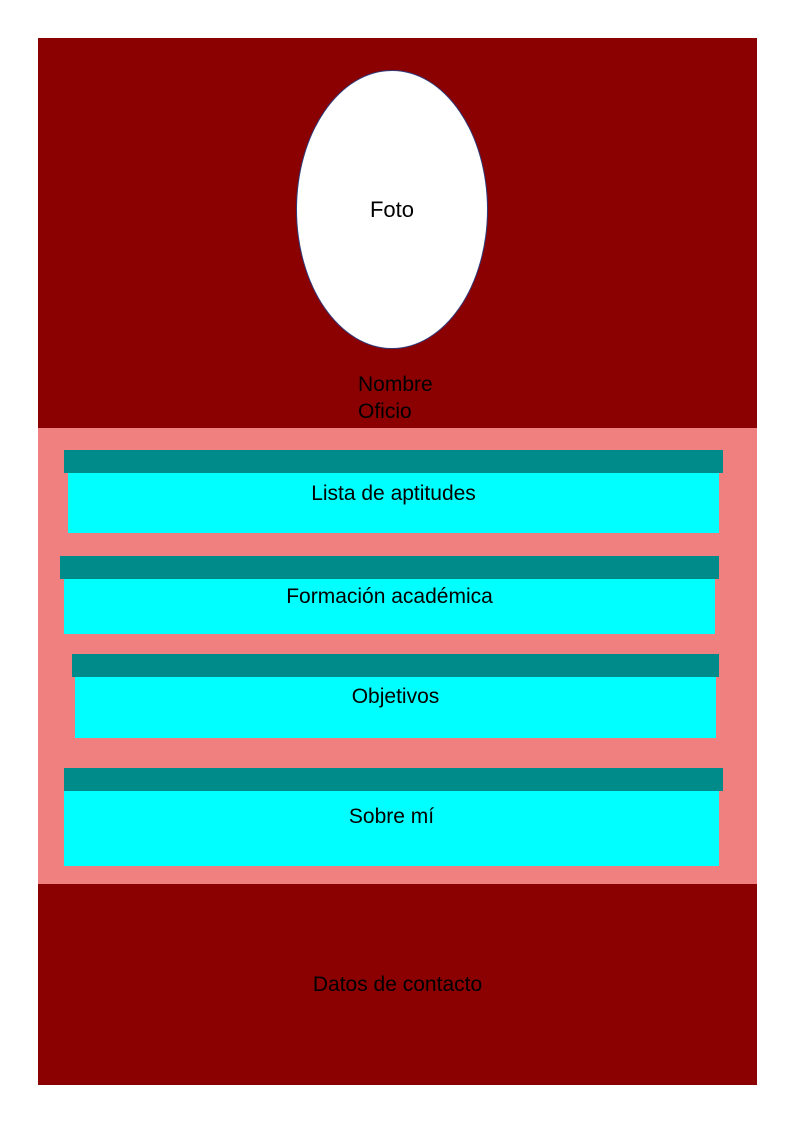 This screenshot has height=1123, width=794. Describe the element at coordinates (385, 411) in the screenshot. I see `job-label: Oficio` at that location.